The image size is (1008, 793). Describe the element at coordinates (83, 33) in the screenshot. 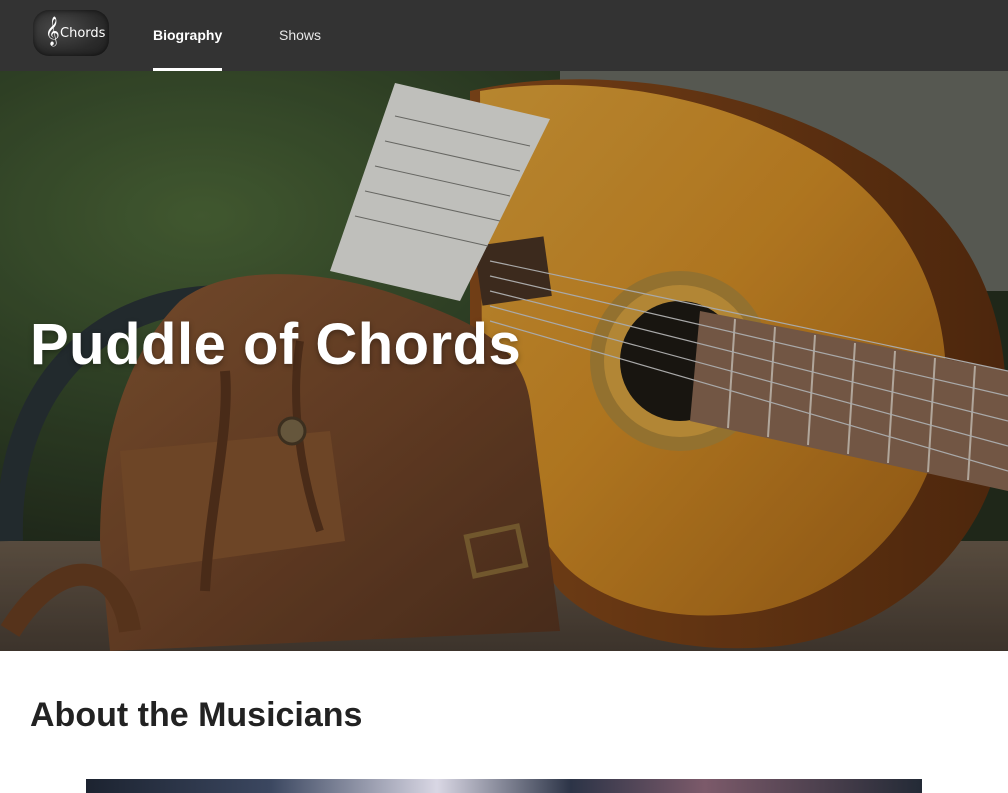

I see `logo-text: Chords` at that location.